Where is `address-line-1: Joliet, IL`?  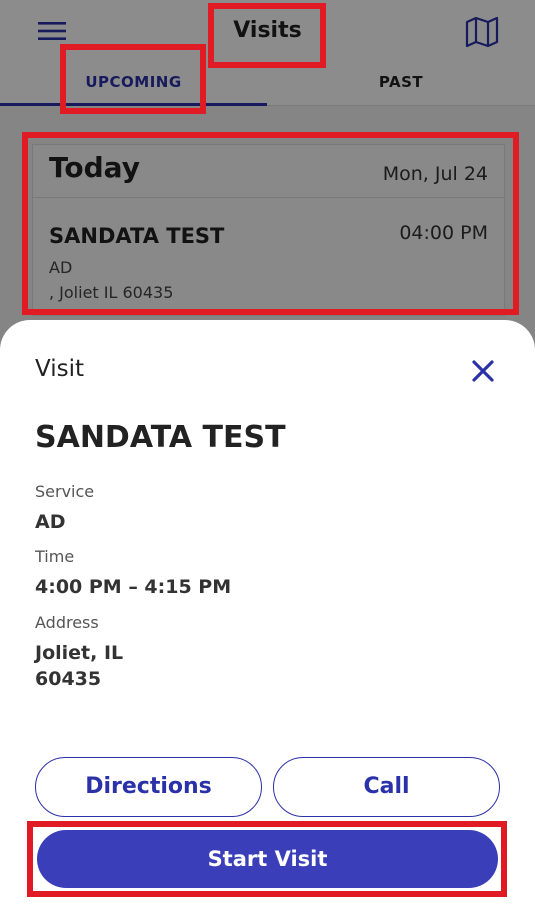
address-line-1: Joliet, IL is located at coordinates (79, 653).